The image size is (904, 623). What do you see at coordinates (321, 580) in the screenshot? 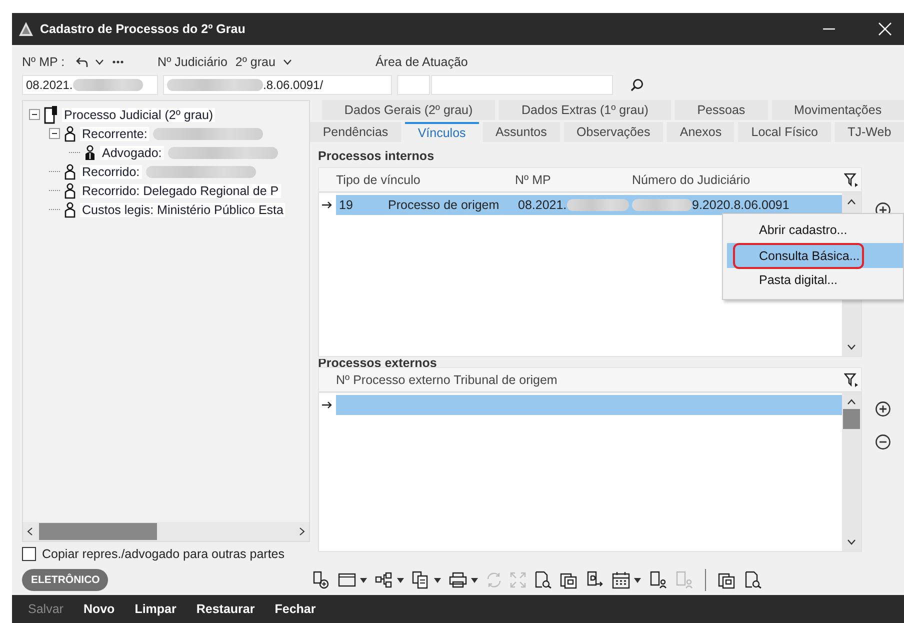
I see `document-add-icon` at bounding box center [321, 580].